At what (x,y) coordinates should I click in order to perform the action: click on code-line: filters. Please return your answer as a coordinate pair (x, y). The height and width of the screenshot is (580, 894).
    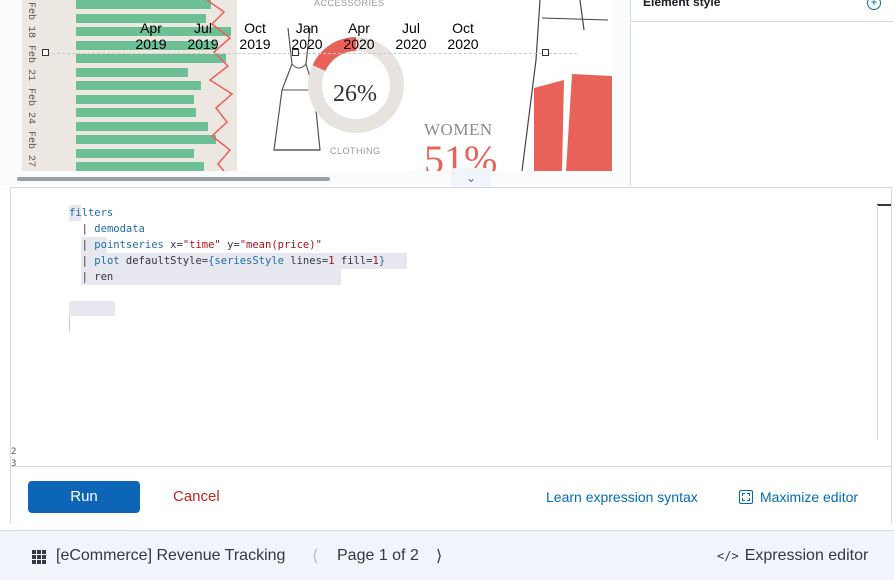
    Looking at the image, I should click on (91, 213).